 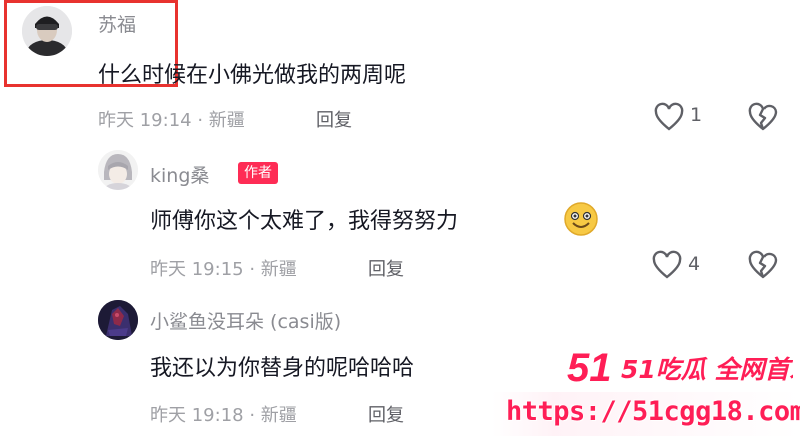 I want to click on watermark-url: https://51cgg18.com, so click(x=646, y=414).